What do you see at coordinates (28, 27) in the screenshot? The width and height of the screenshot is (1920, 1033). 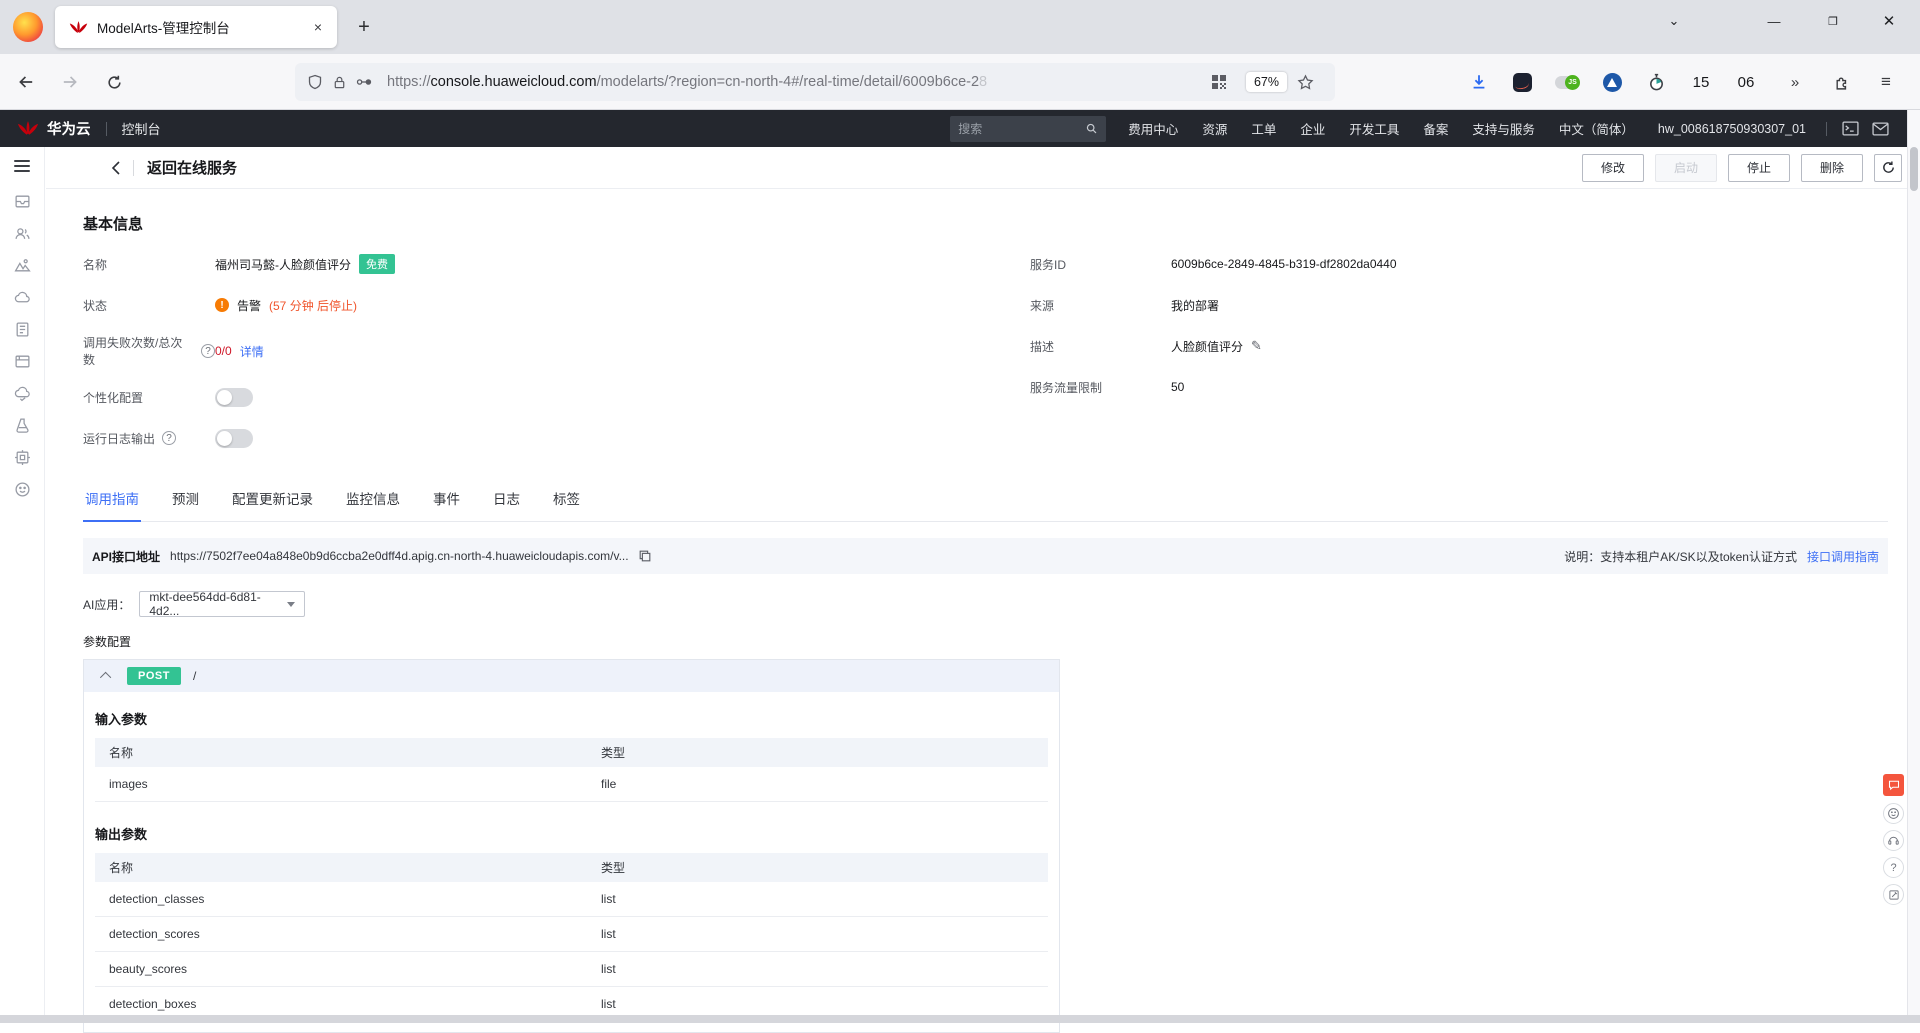 I see `firefox-icon` at bounding box center [28, 27].